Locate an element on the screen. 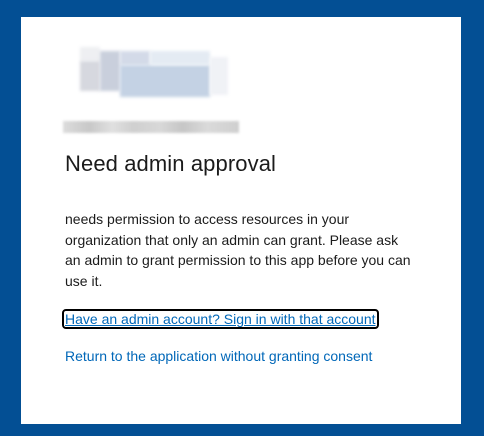 This screenshot has width=484, height=436. app-logo-redacted is located at coordinates (155, 74).